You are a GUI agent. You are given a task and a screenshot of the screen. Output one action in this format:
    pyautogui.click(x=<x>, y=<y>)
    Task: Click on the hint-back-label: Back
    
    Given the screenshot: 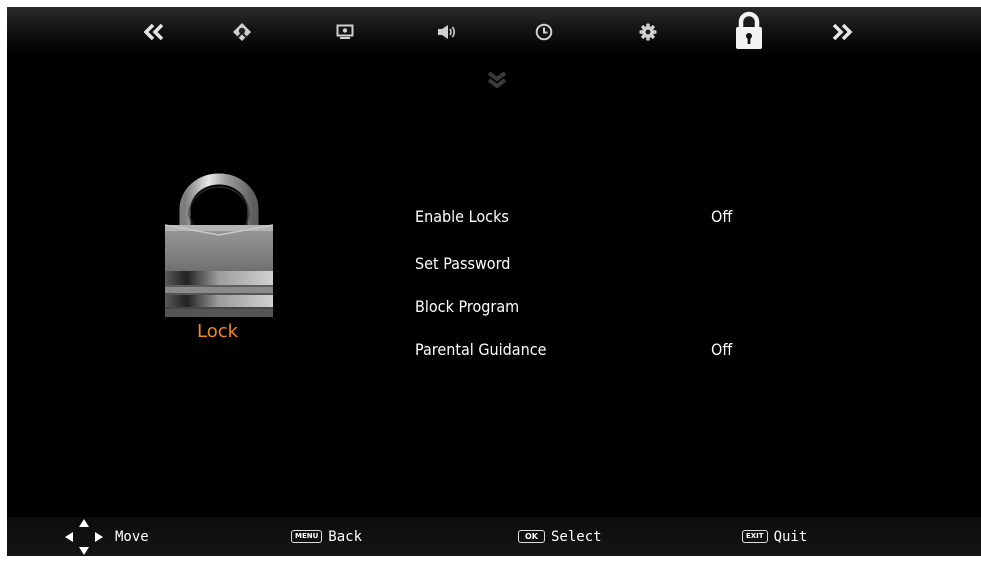 What is the action you would take?
    pyautogui.click(x=345, y=536)
    